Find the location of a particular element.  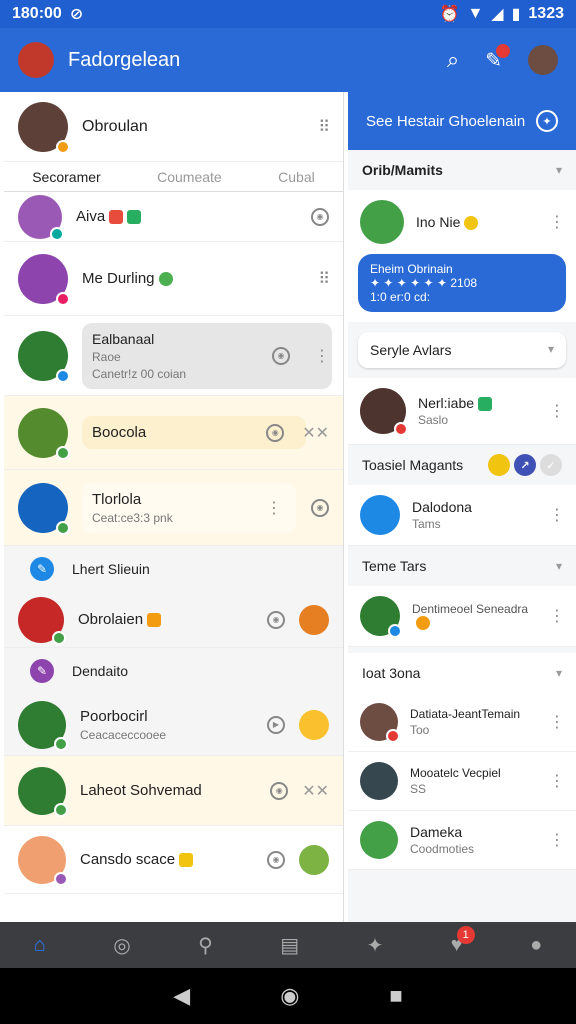

contact-info: Dameka Coodmoties is located at coordinates (442, 840).